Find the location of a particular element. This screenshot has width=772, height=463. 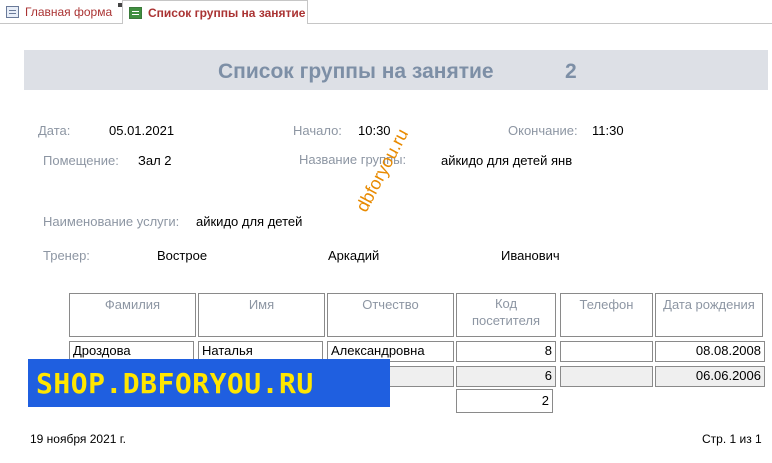

date-label: Дата: is located at coordinates (54, 130).